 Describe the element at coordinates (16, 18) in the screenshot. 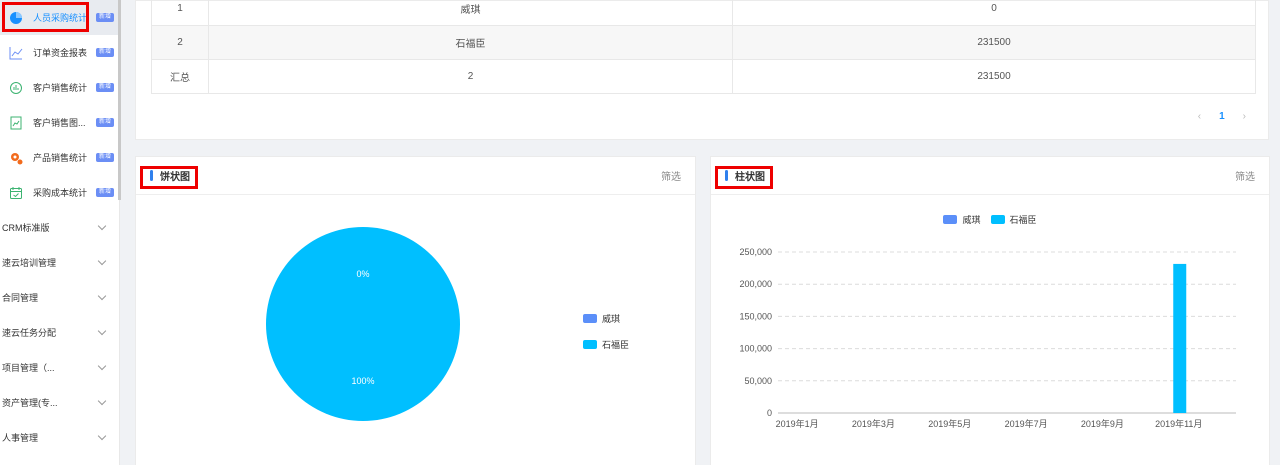

I see `pie-chart-icon` at that location.